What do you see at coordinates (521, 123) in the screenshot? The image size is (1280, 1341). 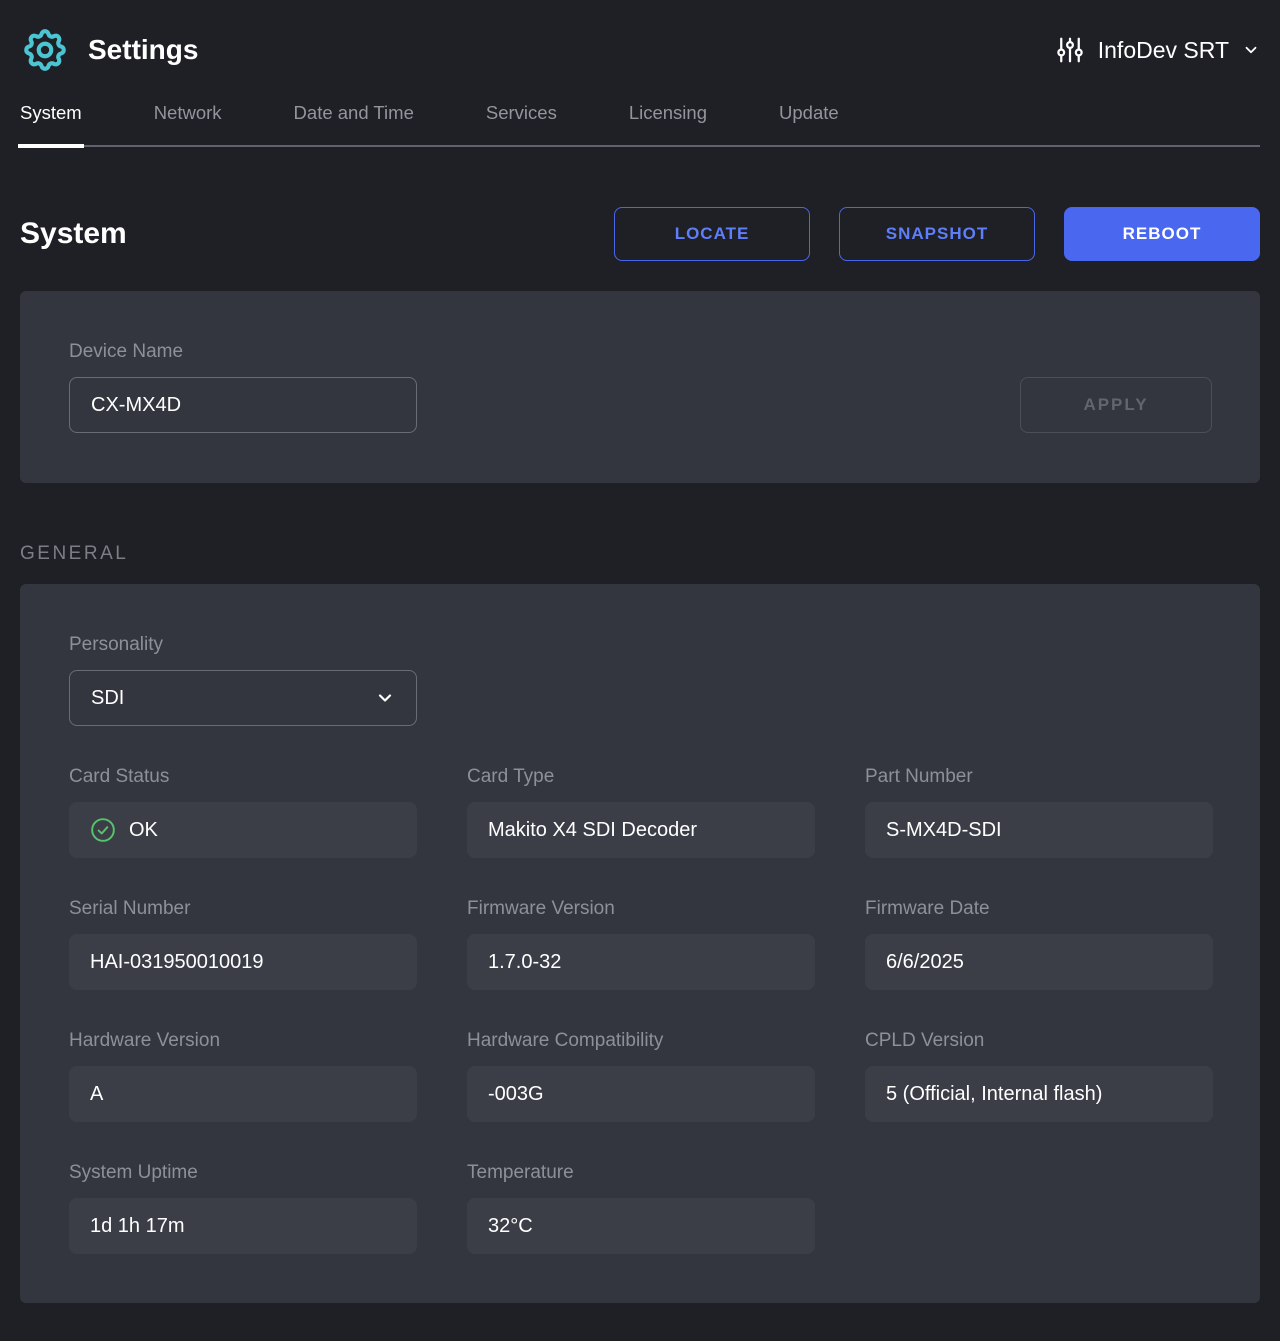 I see `tab-services: Services` at bounding box center [521, 123].